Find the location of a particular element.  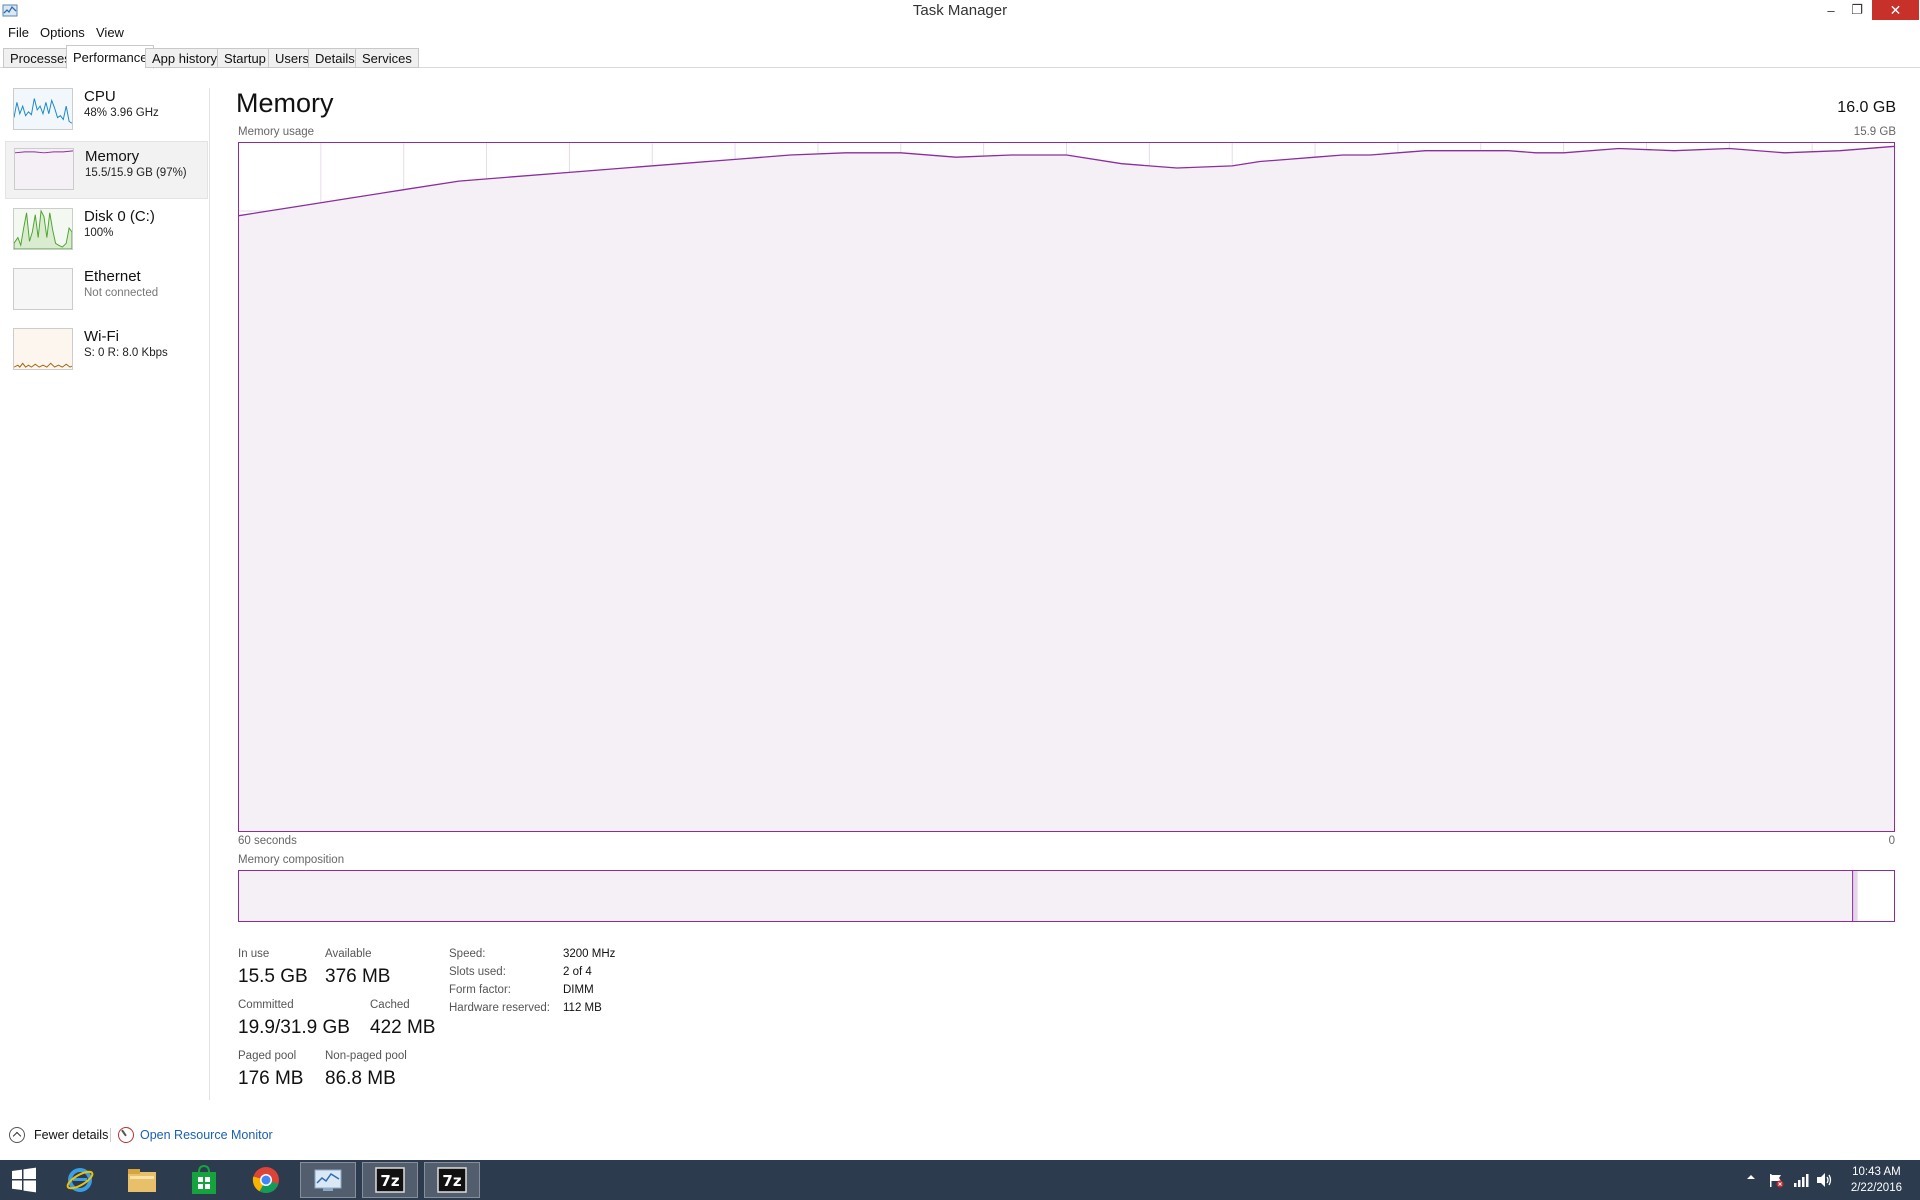

chart-x-end-label: 0 is located at coordinates (1891, 841).